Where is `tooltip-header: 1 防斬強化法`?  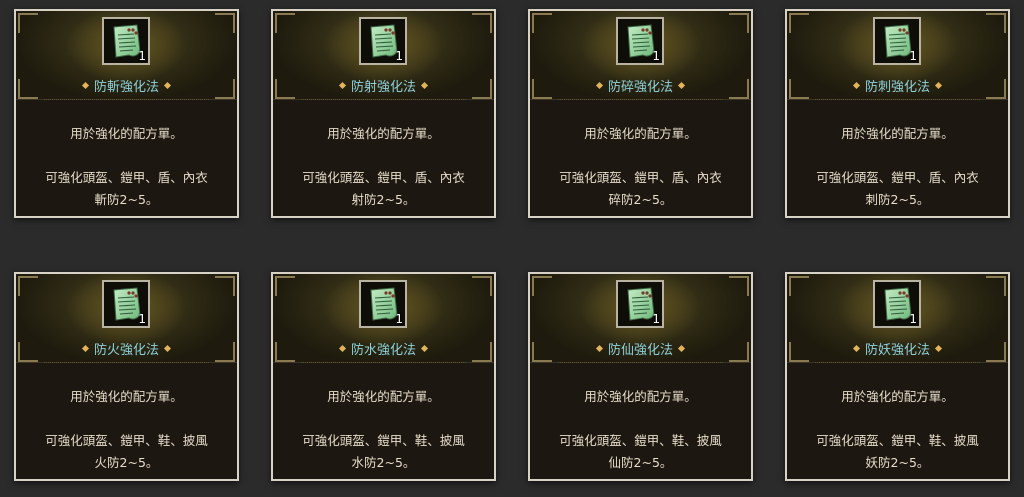
tooltip-header: 1 防斬強化法 is located at coordinates (126, 55).